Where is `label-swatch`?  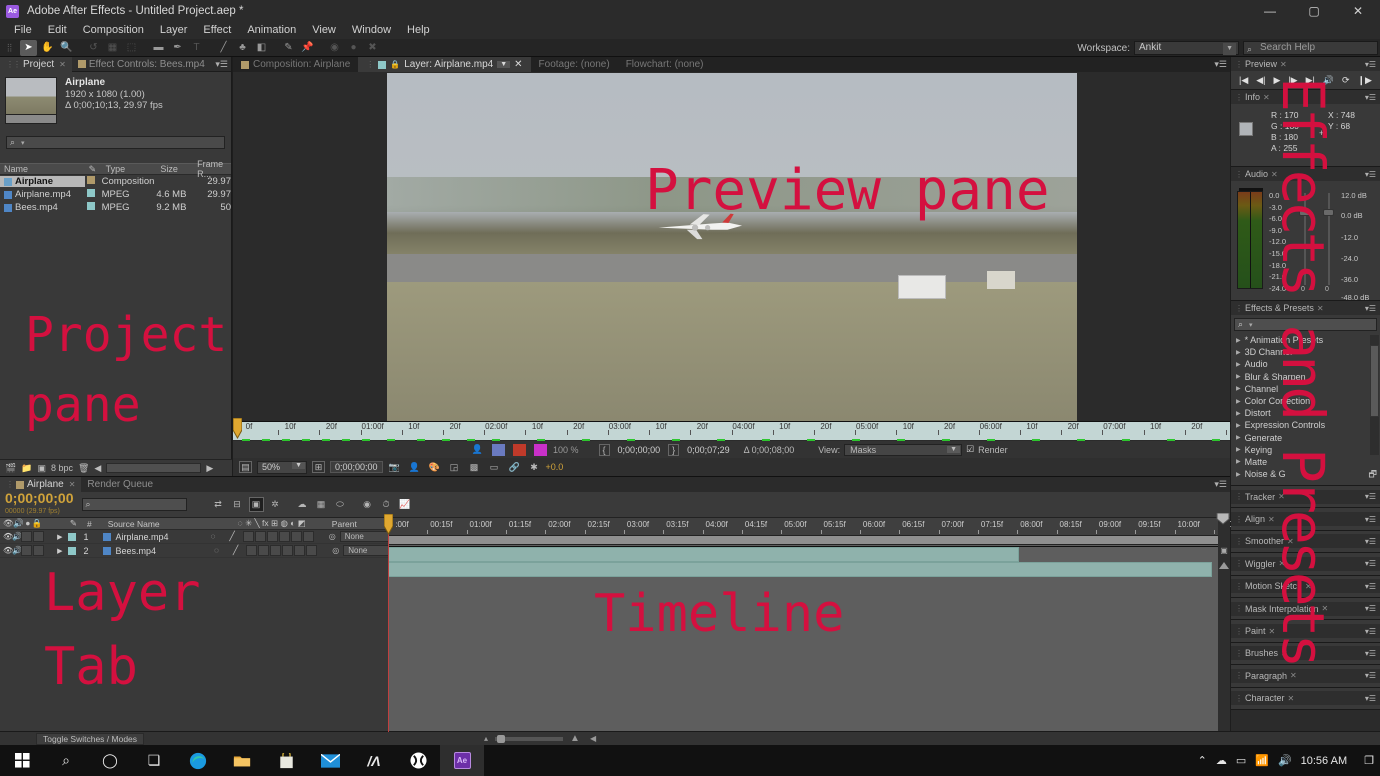 label-swatch is located at coordinates (90, 206).